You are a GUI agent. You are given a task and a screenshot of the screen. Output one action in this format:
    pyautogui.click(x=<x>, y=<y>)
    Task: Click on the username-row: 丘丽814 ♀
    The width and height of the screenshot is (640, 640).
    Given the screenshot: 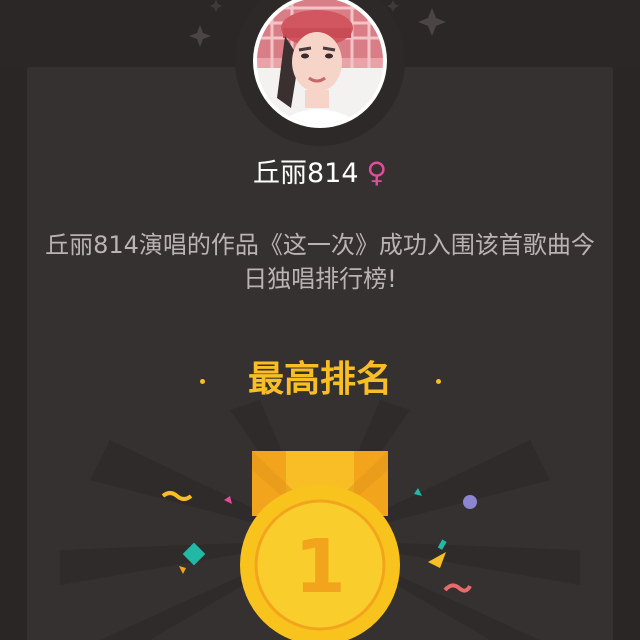 What is the action you would take?
    pyautogui.click(x=320, y=173)
    